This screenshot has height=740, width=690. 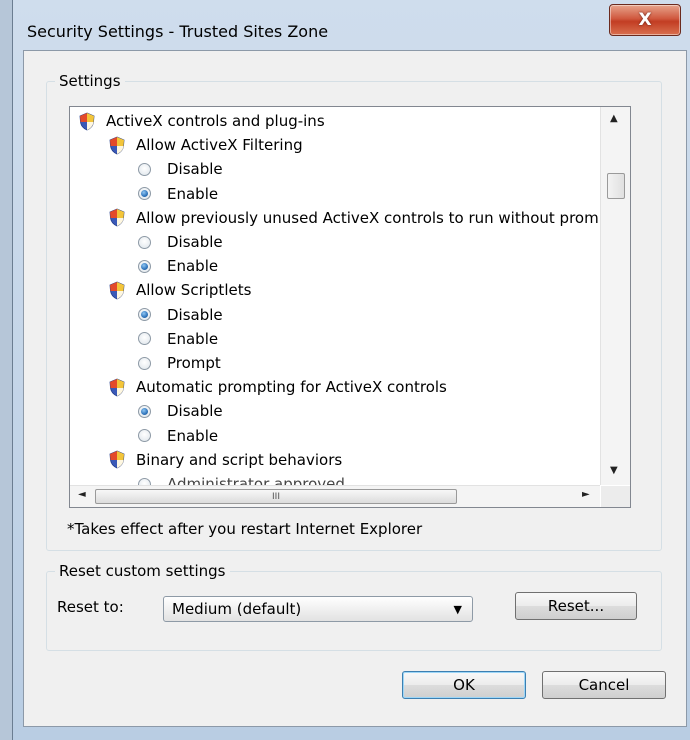 What do you see at coordinates (178, 31) in the screenshot?
I see `window-title: Security Settings - Trusted Sites Zone` at bounding box center [178, 31].